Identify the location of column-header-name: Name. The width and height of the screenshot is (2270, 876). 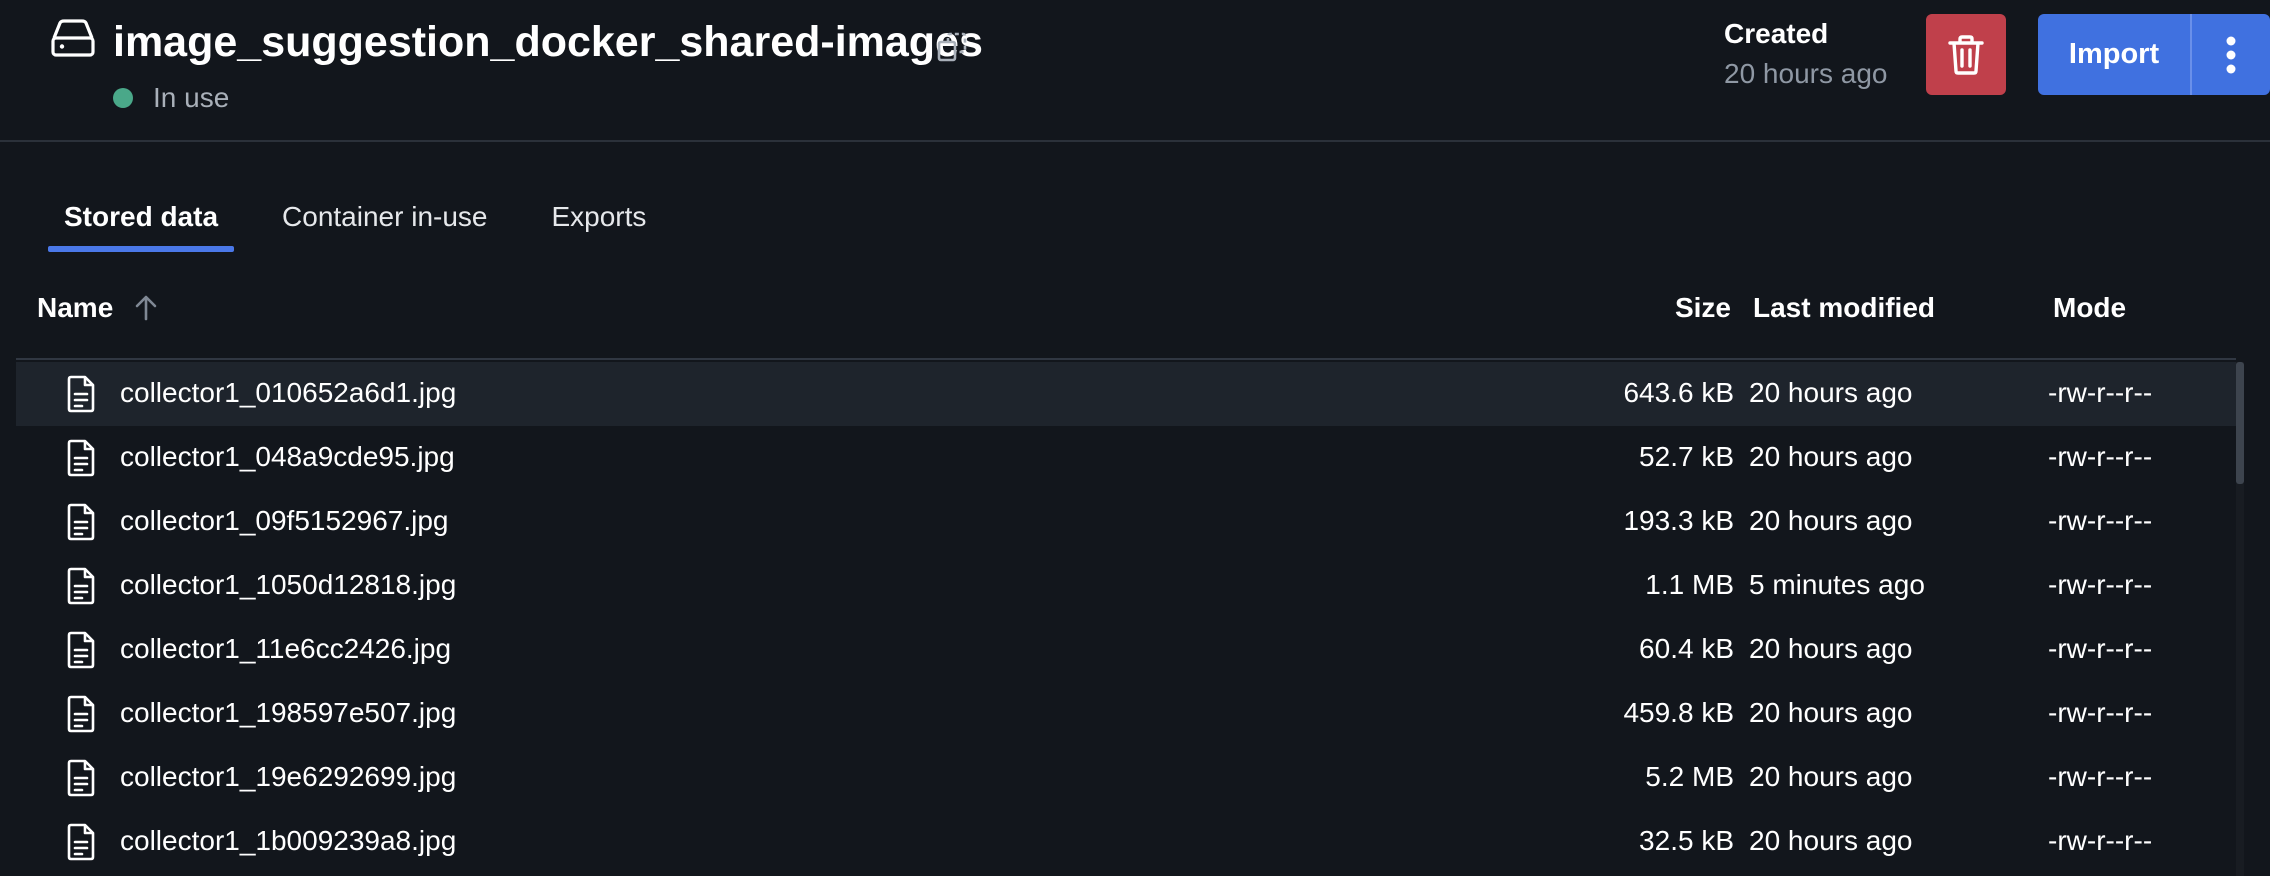
(98, 308).